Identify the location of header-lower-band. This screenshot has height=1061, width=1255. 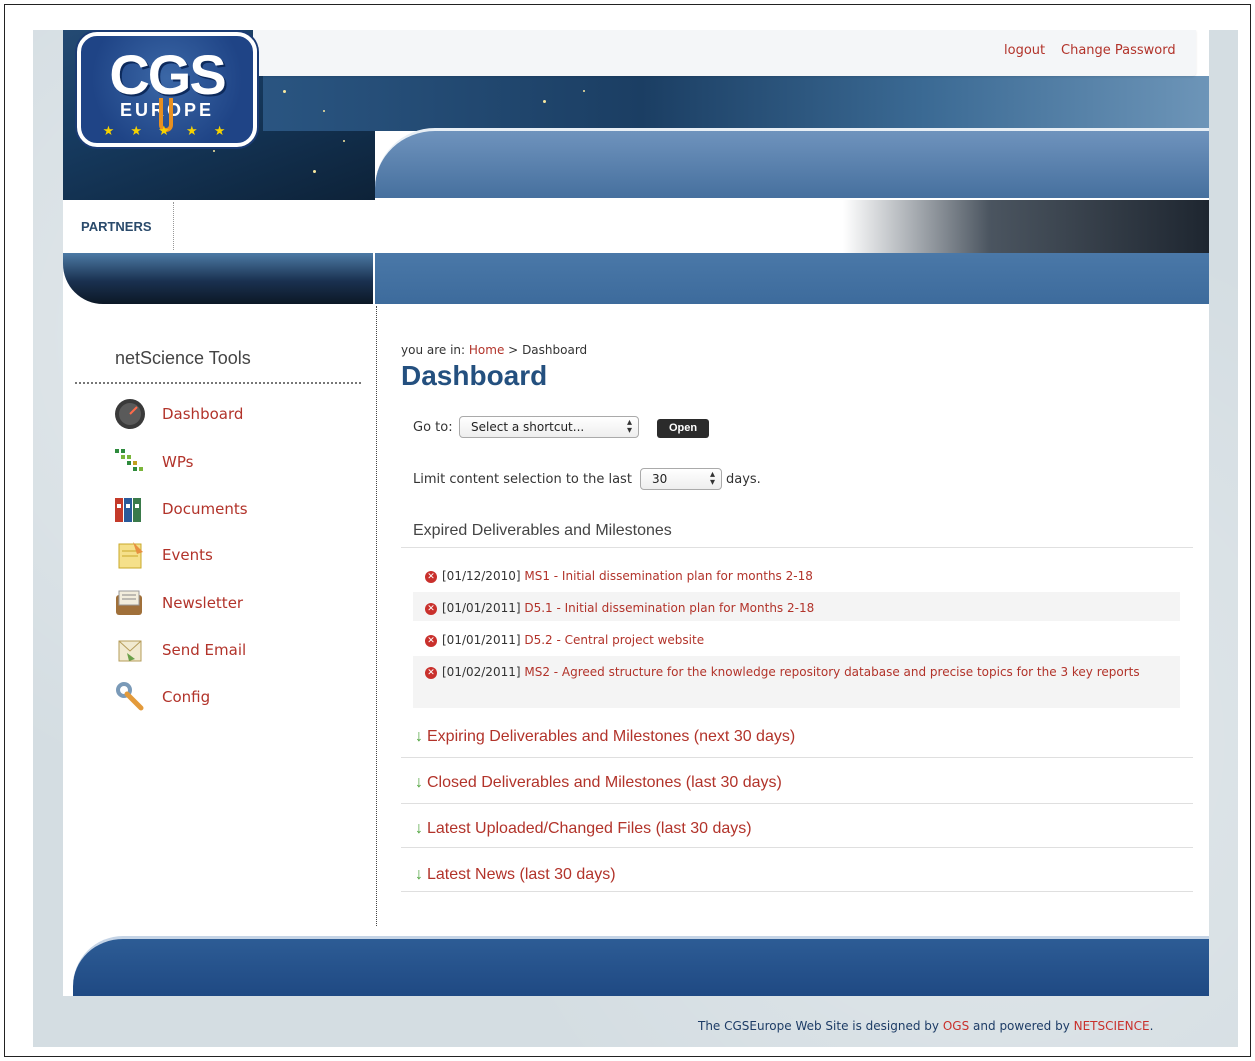
(792, 278).